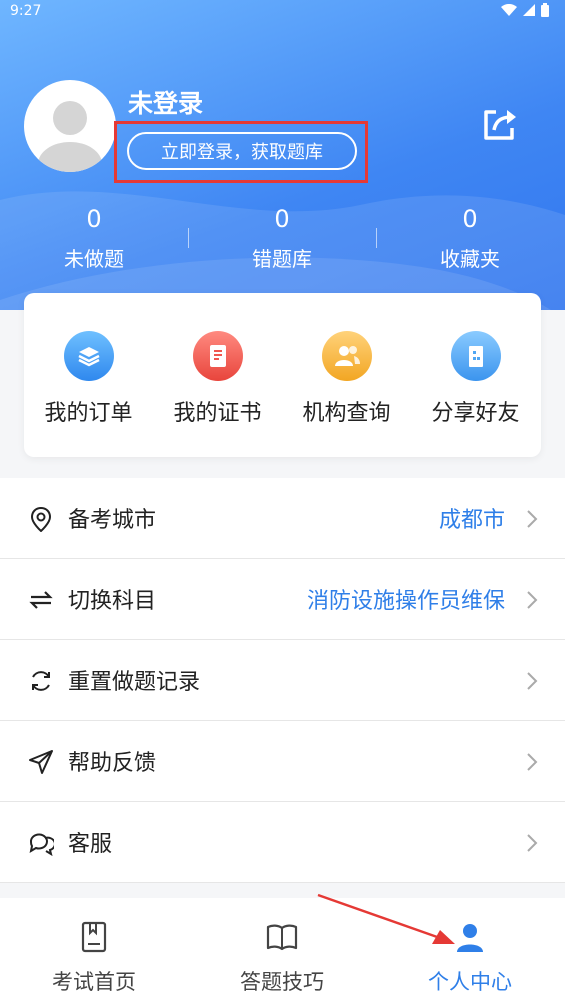  I want to click on menu-row-label: 备考城市, so click(112, 520).